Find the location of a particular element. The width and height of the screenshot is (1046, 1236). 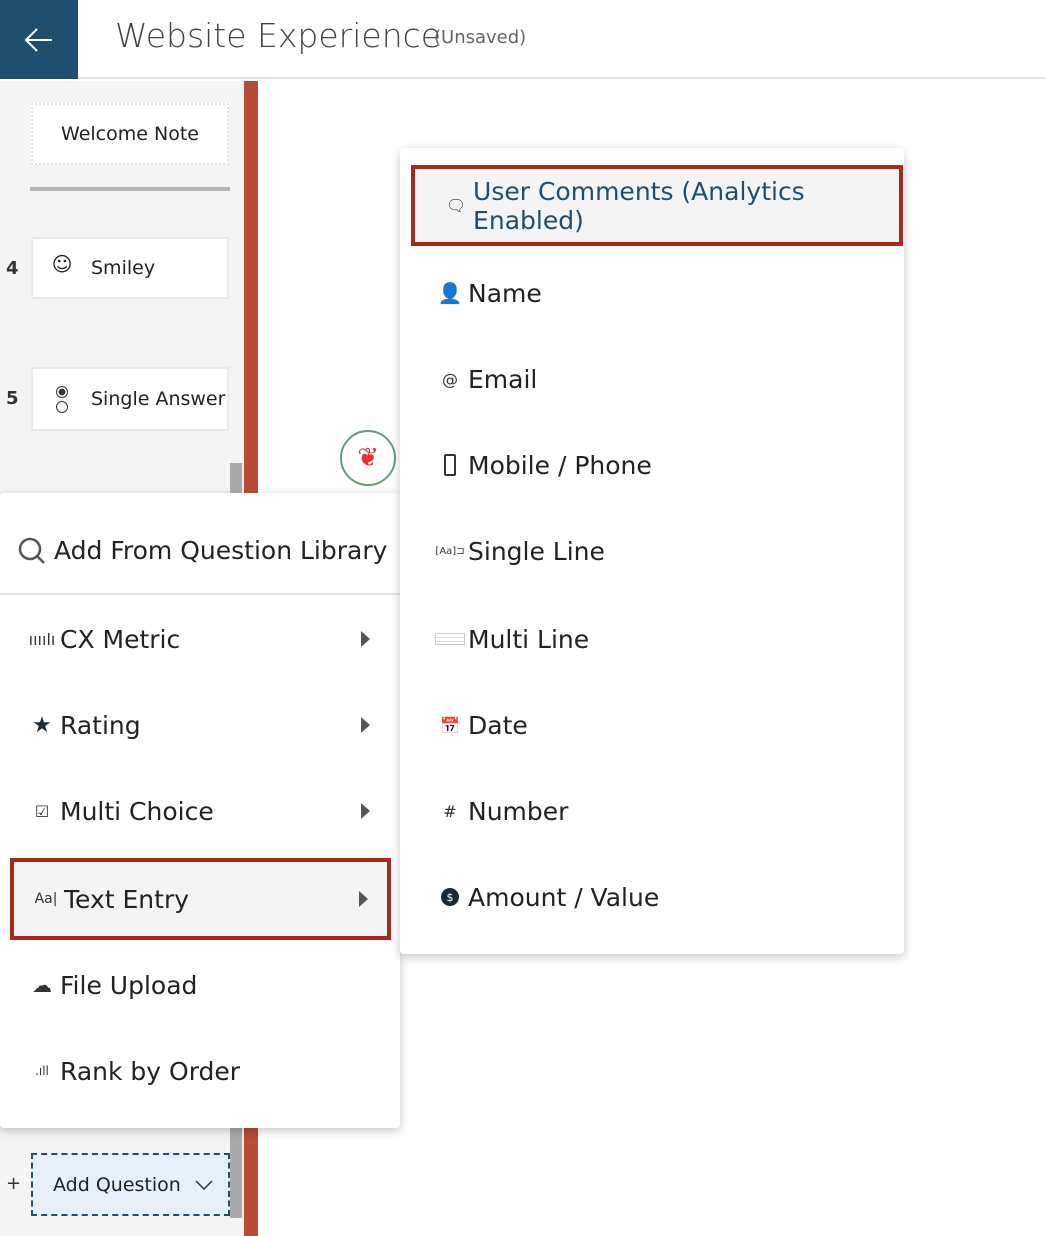

menu-item-file-upload: ☁ File Upload is located at coordinates (200, 985).